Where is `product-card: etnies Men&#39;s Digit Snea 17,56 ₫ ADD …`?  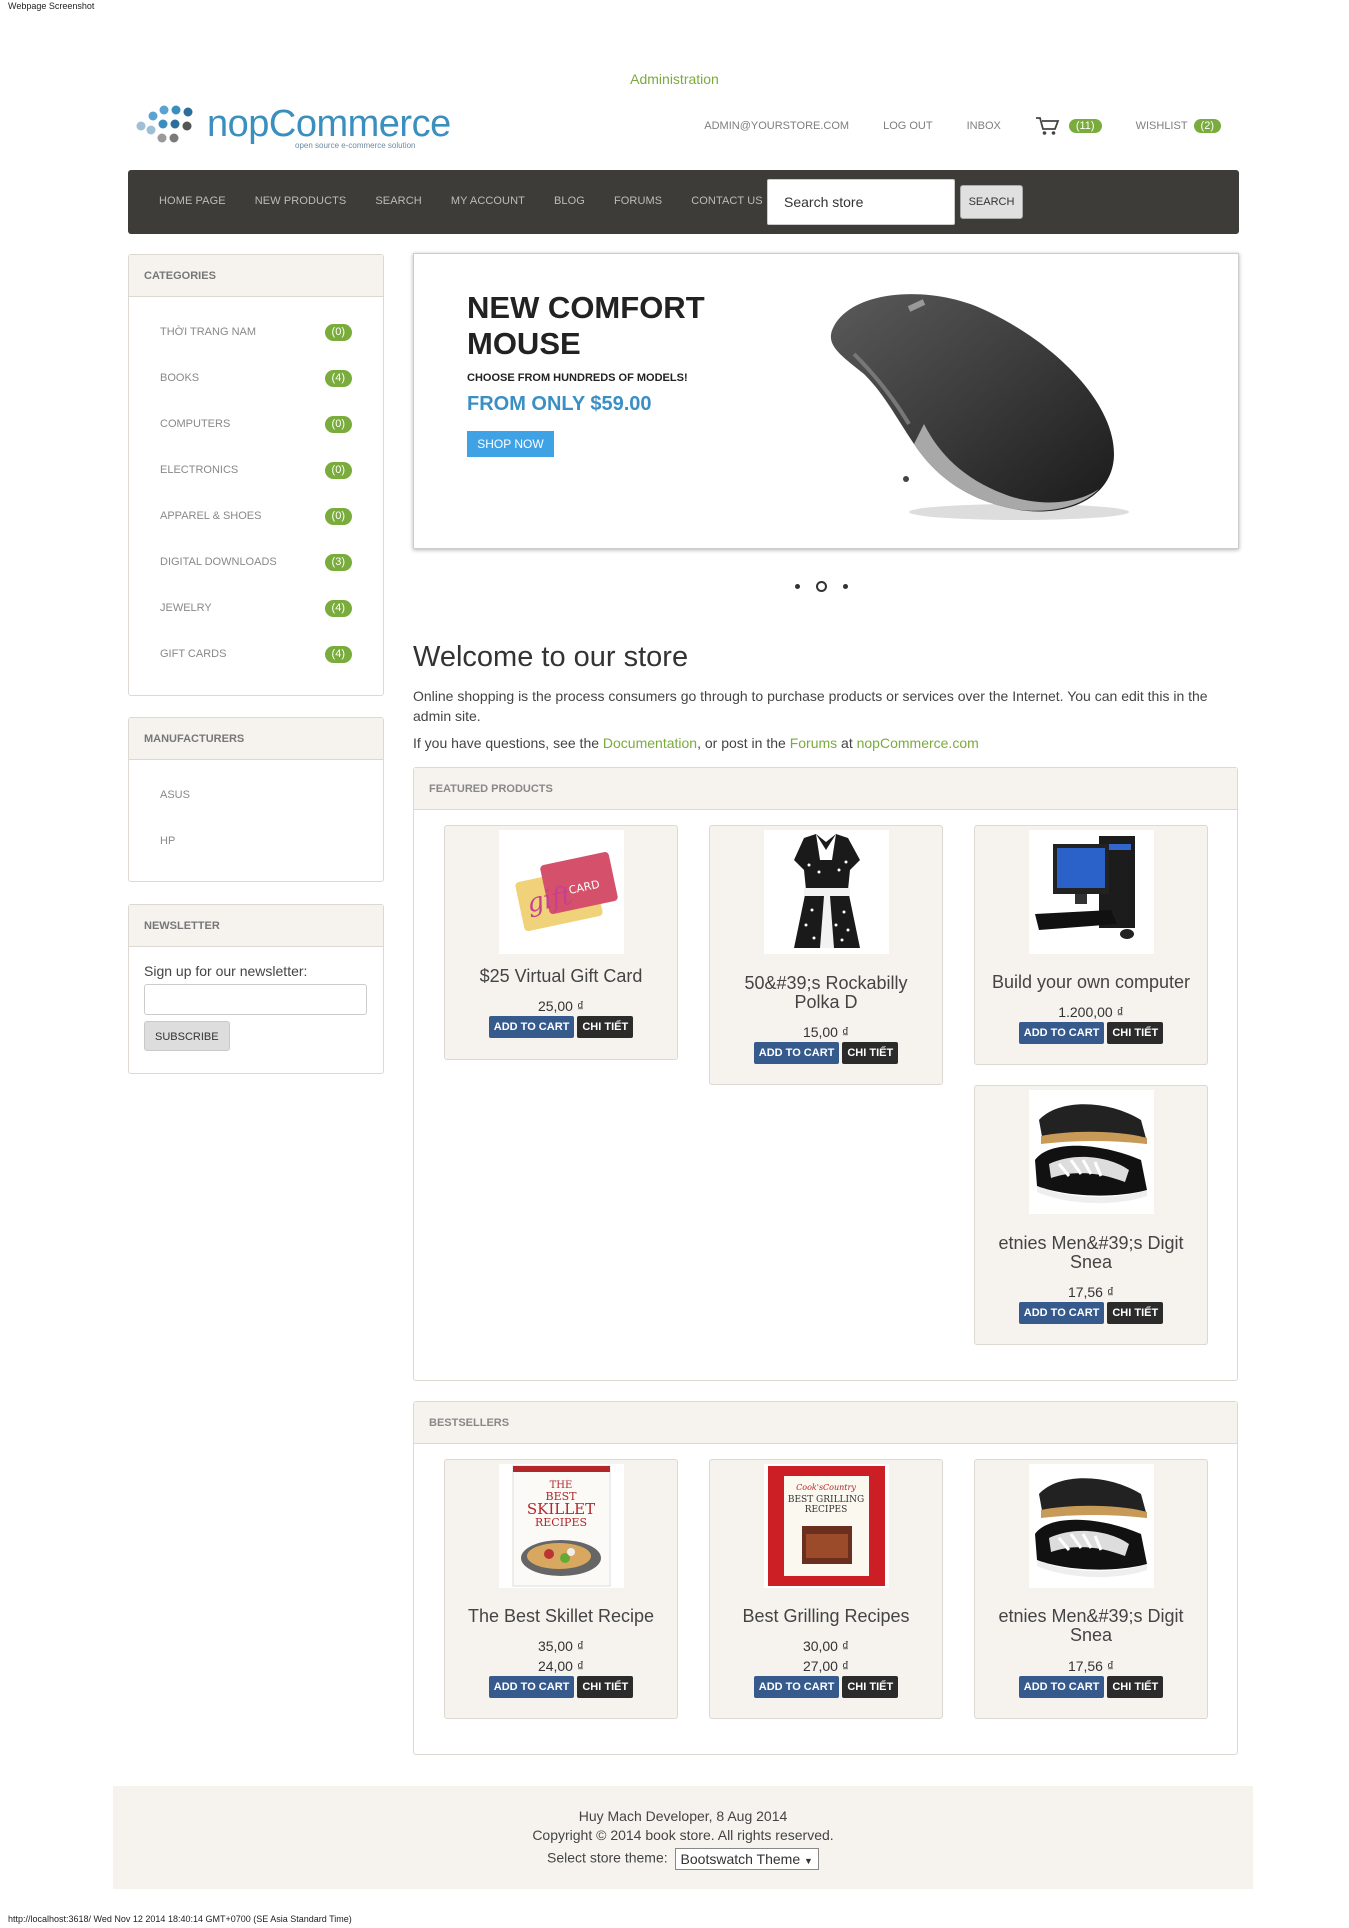 product-card: etnies Men&#39;s Digit Snea 17,56 ₫ ADD … is located at coordinates (1091, 1215).